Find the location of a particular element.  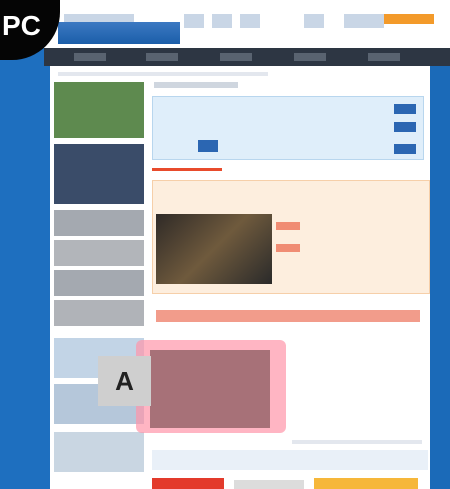

article-title is located at coordinates (196, 85).